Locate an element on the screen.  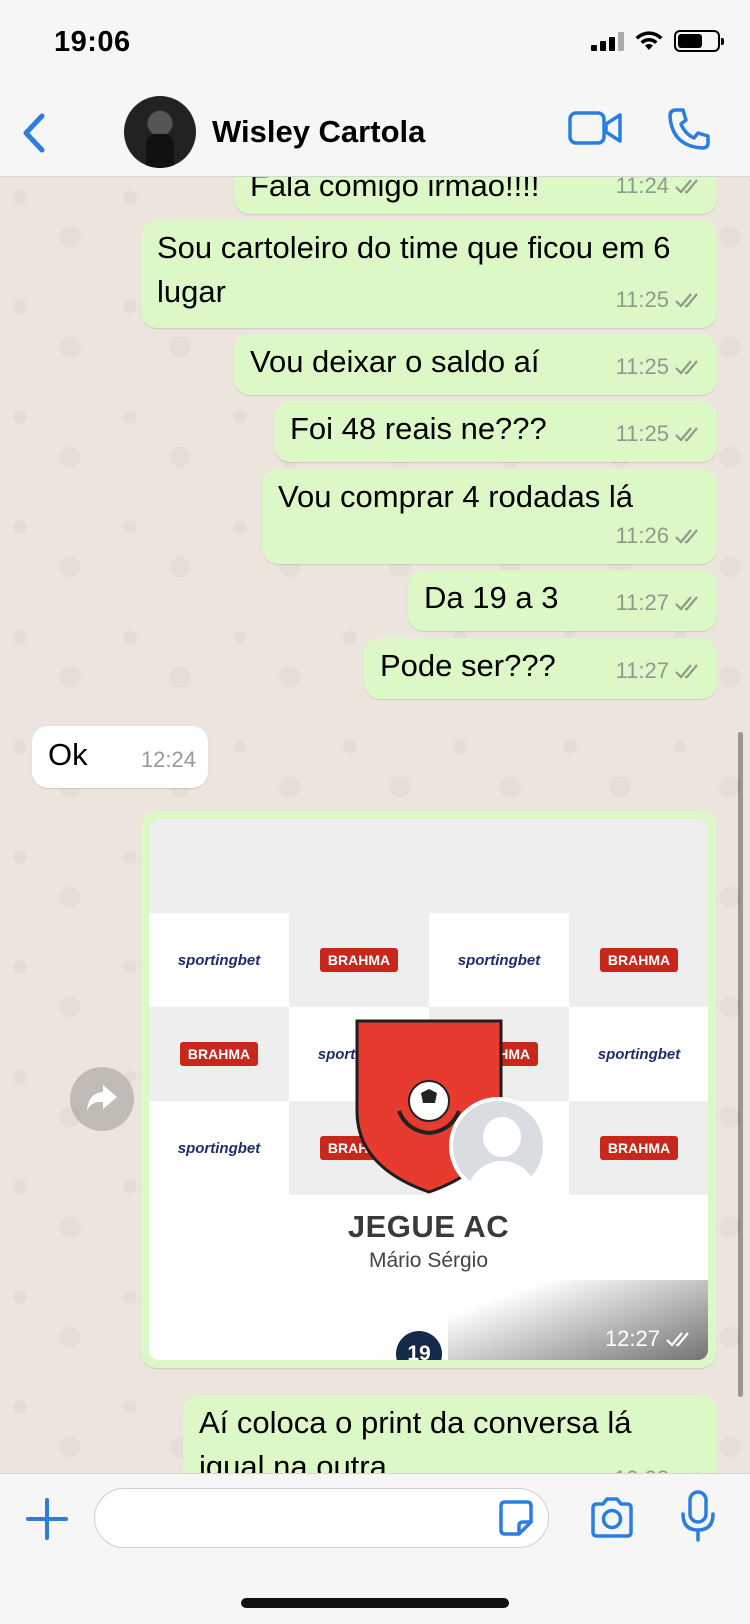
contact-name: Wisley Cartola is located at coordinates (318, 132).